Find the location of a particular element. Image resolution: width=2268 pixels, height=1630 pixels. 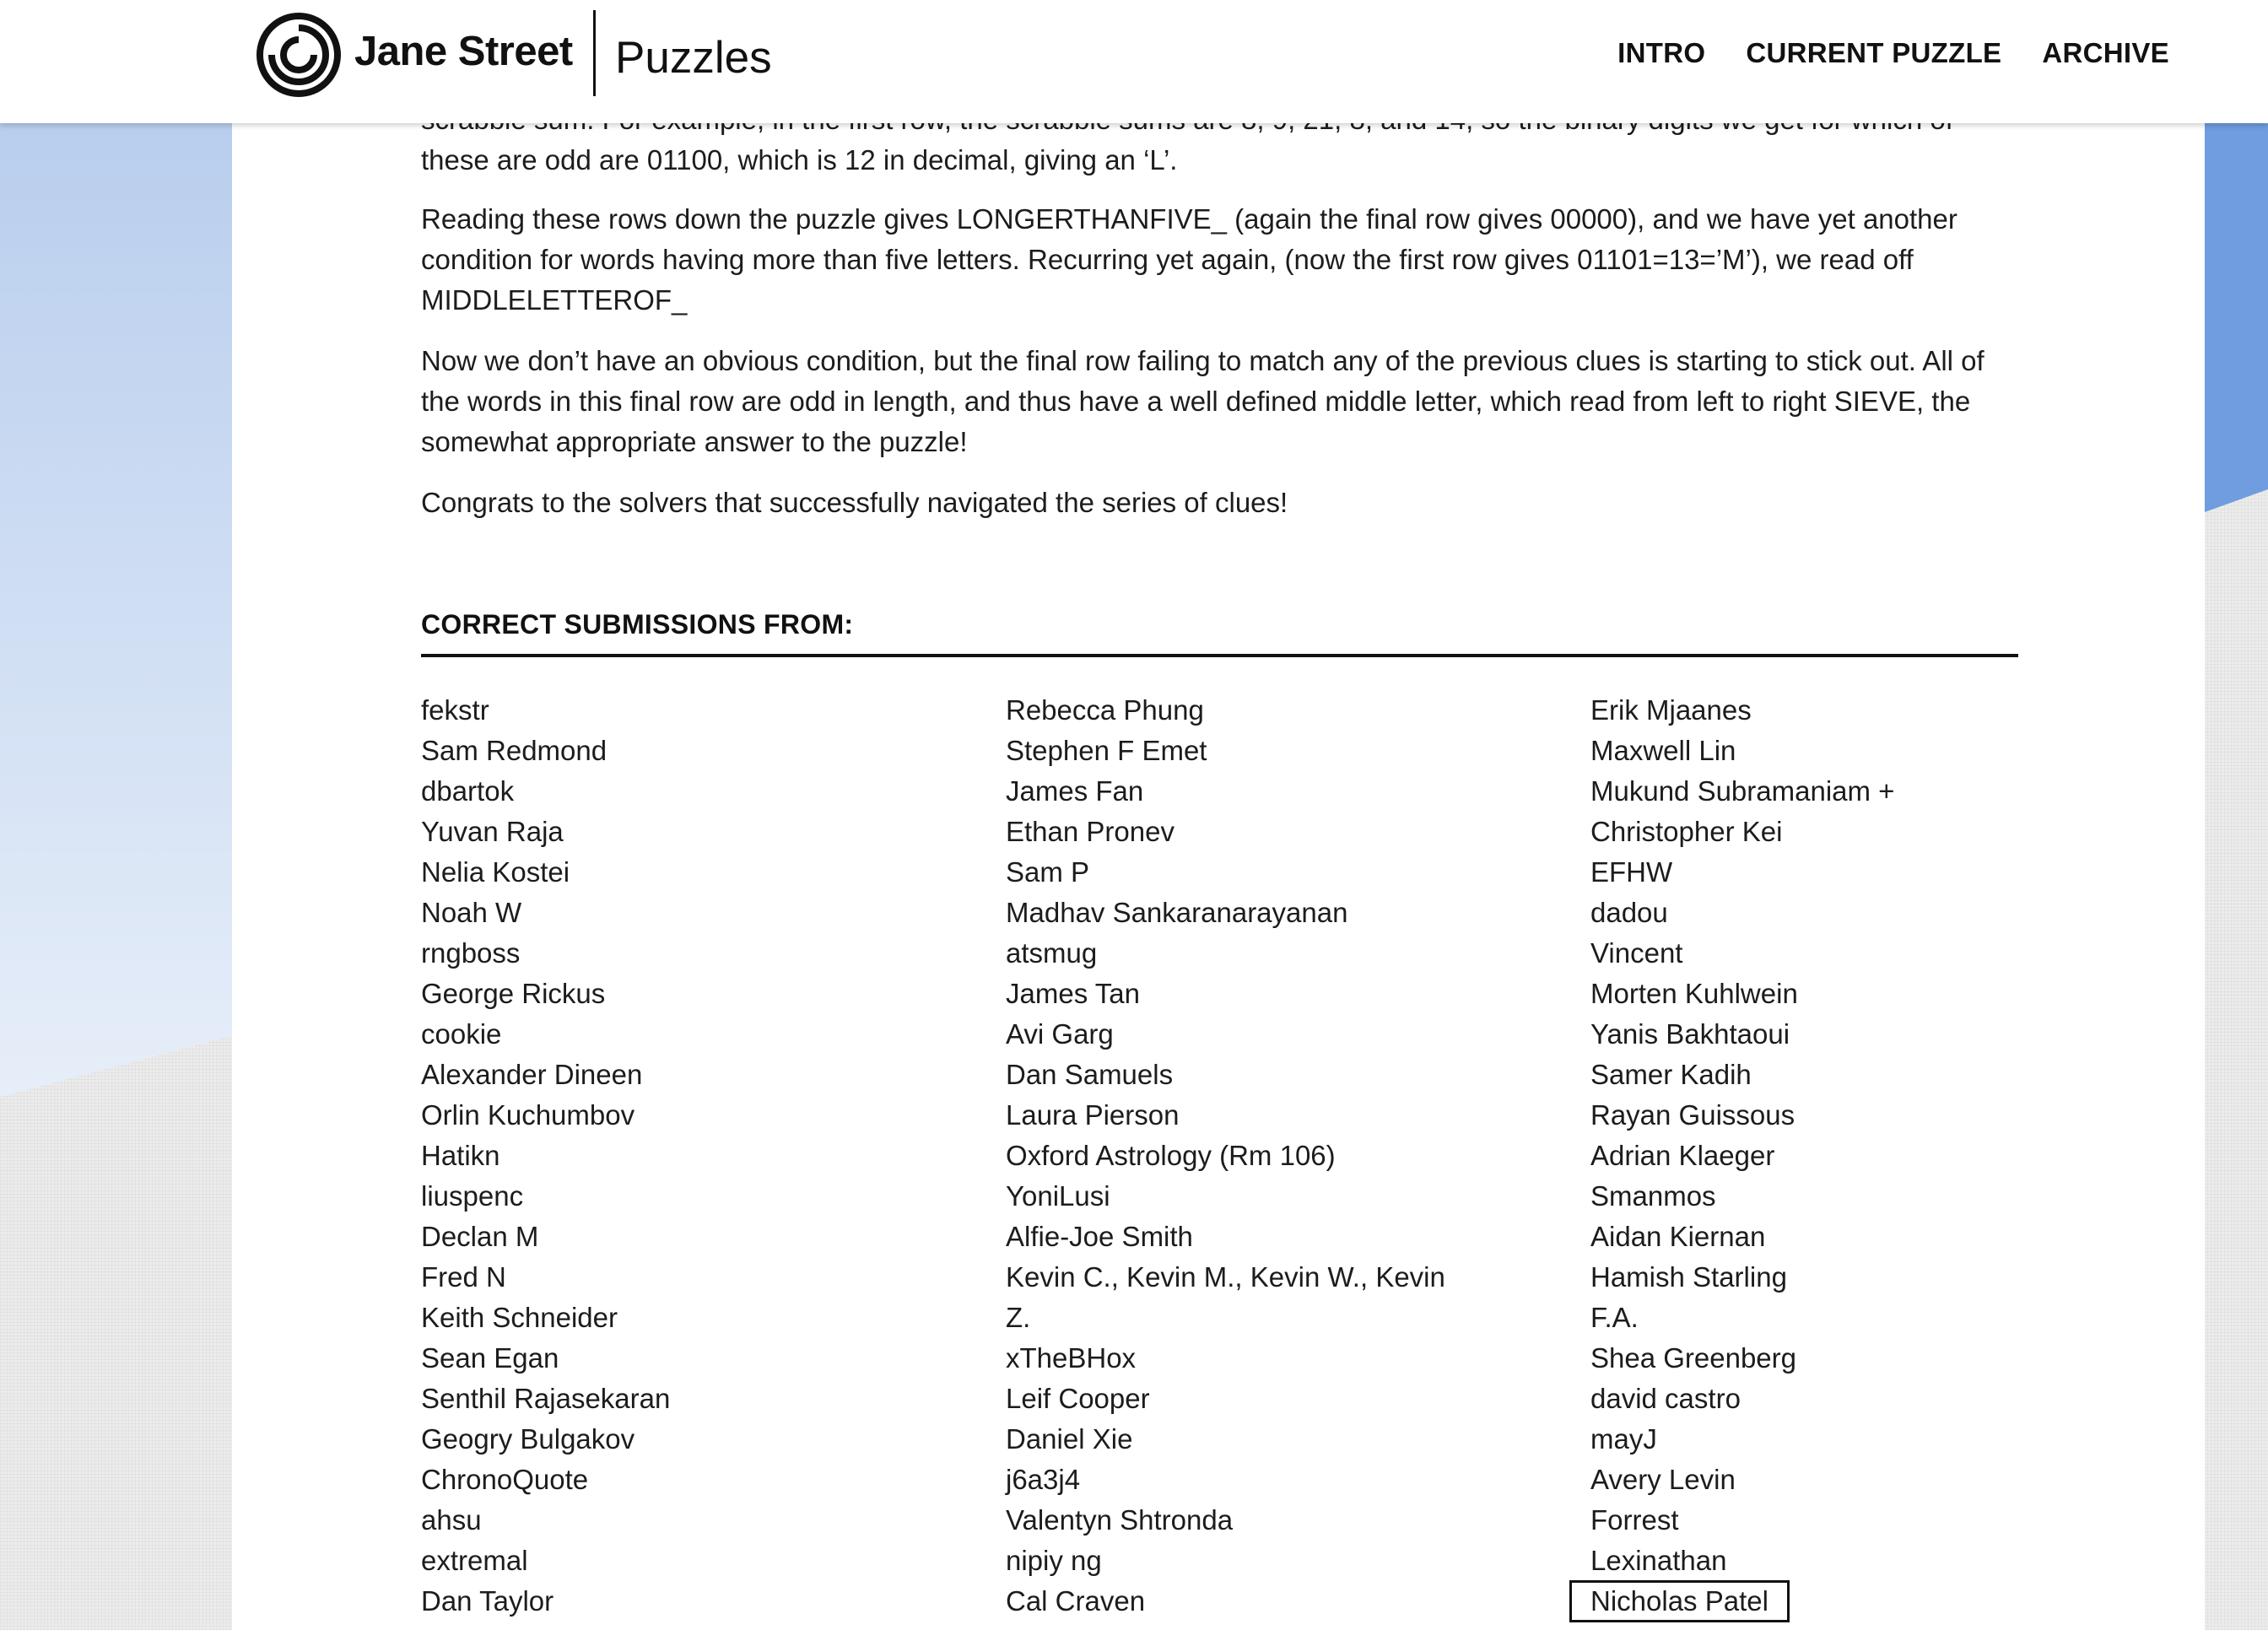

submission-name: EFHW is located at coordinates (1631, 872).